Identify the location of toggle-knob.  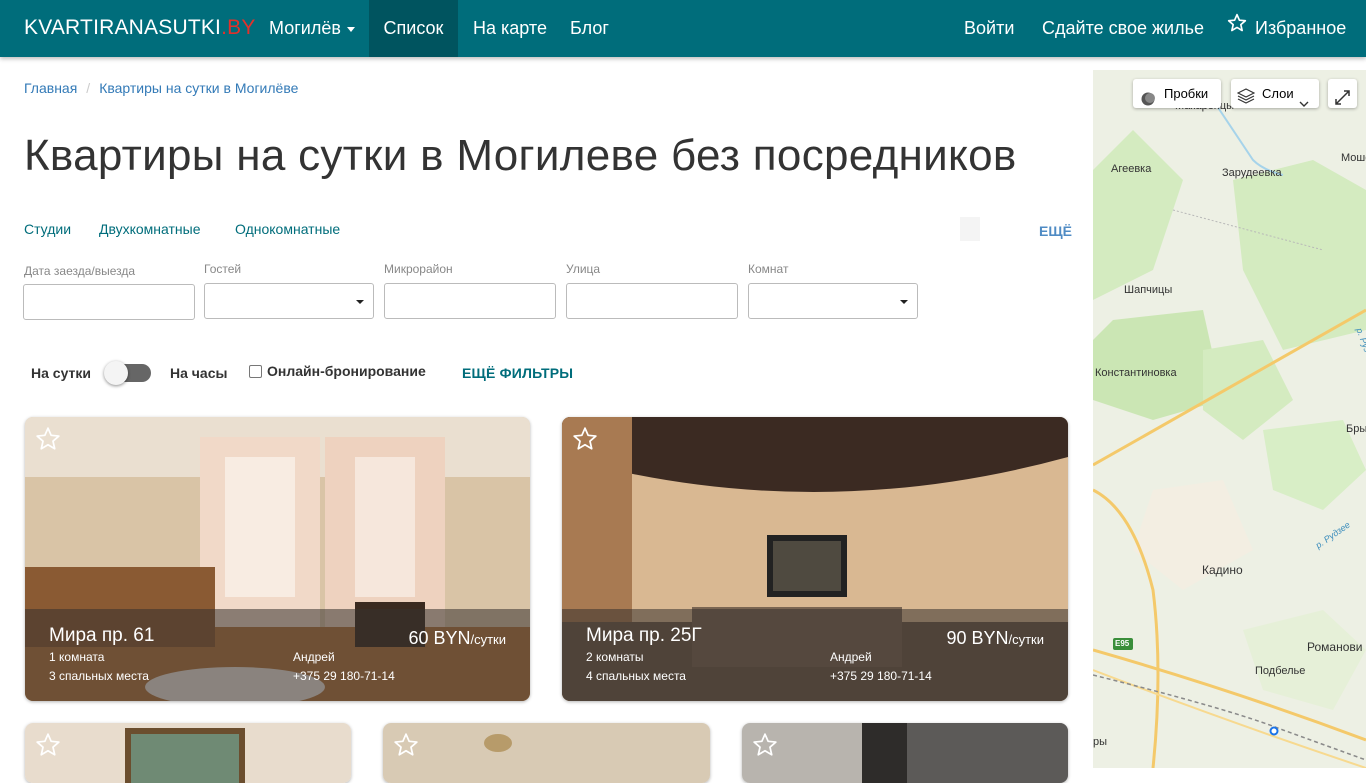
(116, 373).